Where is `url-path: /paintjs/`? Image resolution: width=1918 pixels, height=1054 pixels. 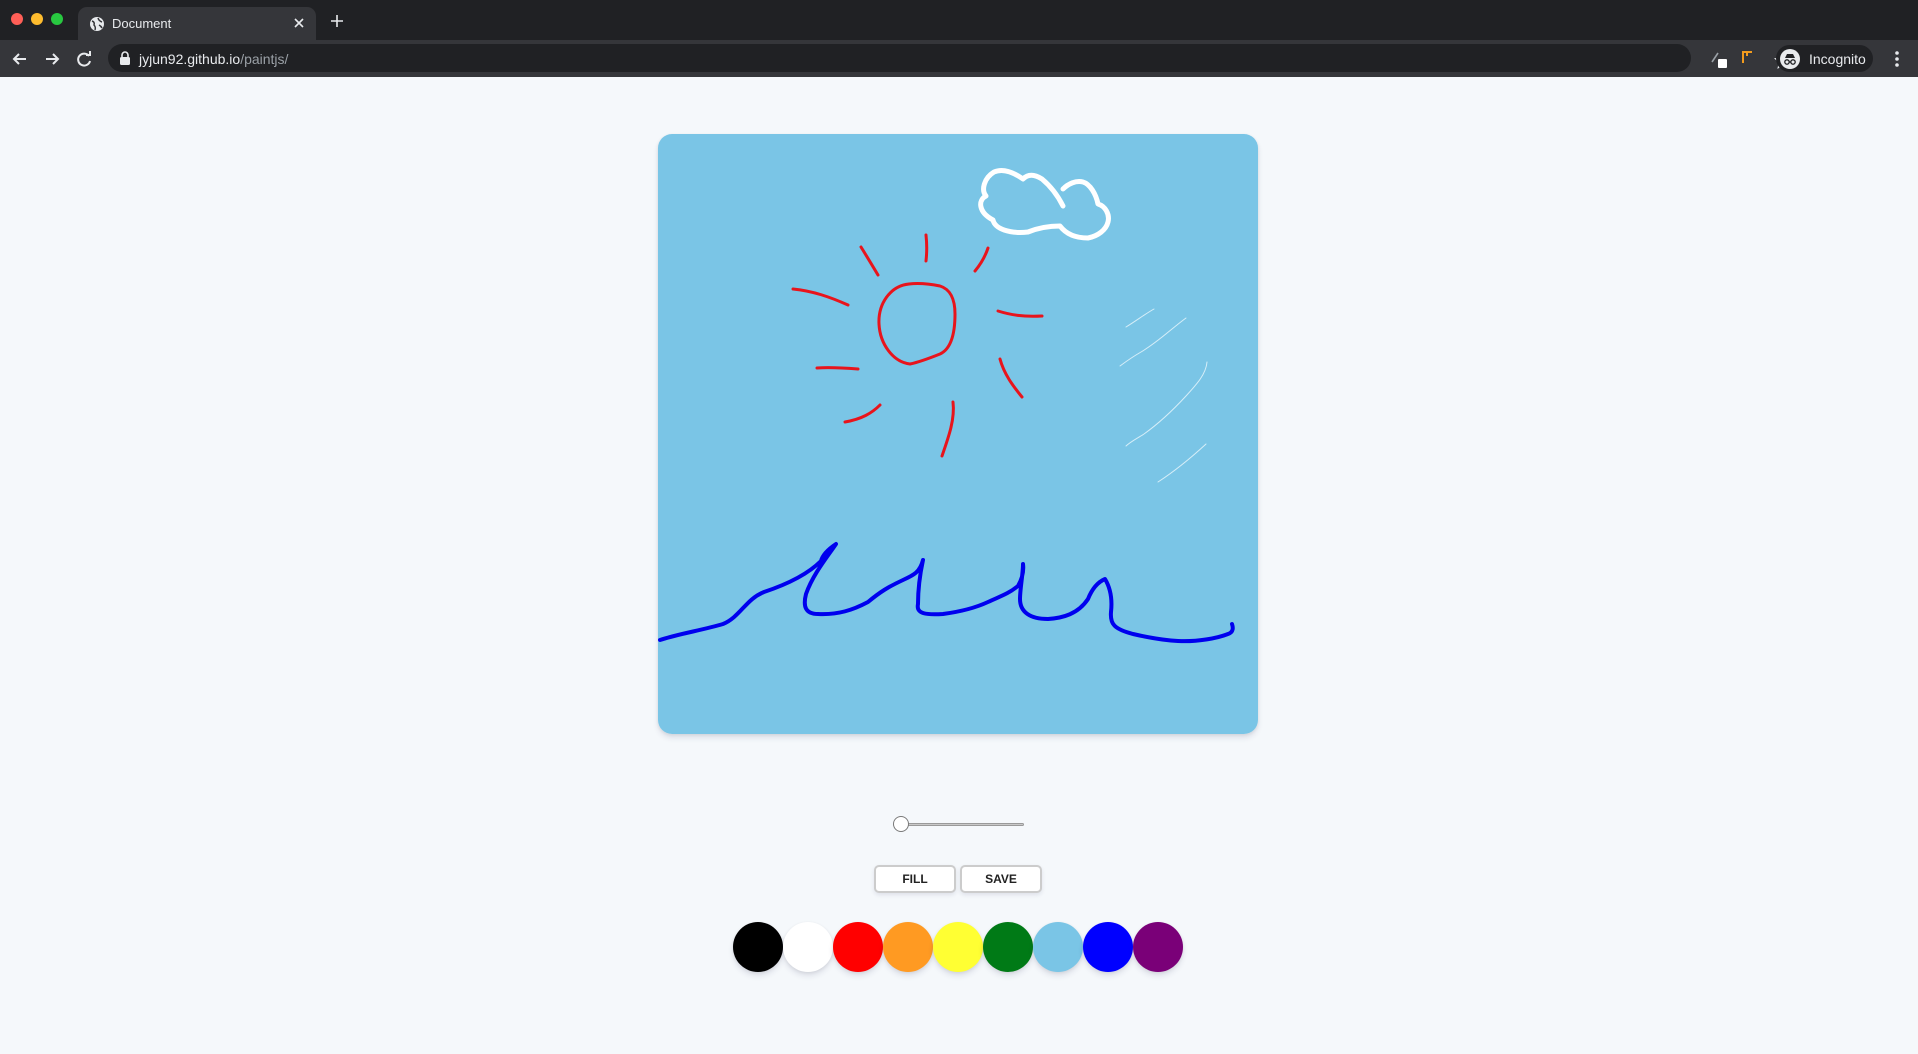
url-path: /paintjs/ is located at coordinates (264, 59).